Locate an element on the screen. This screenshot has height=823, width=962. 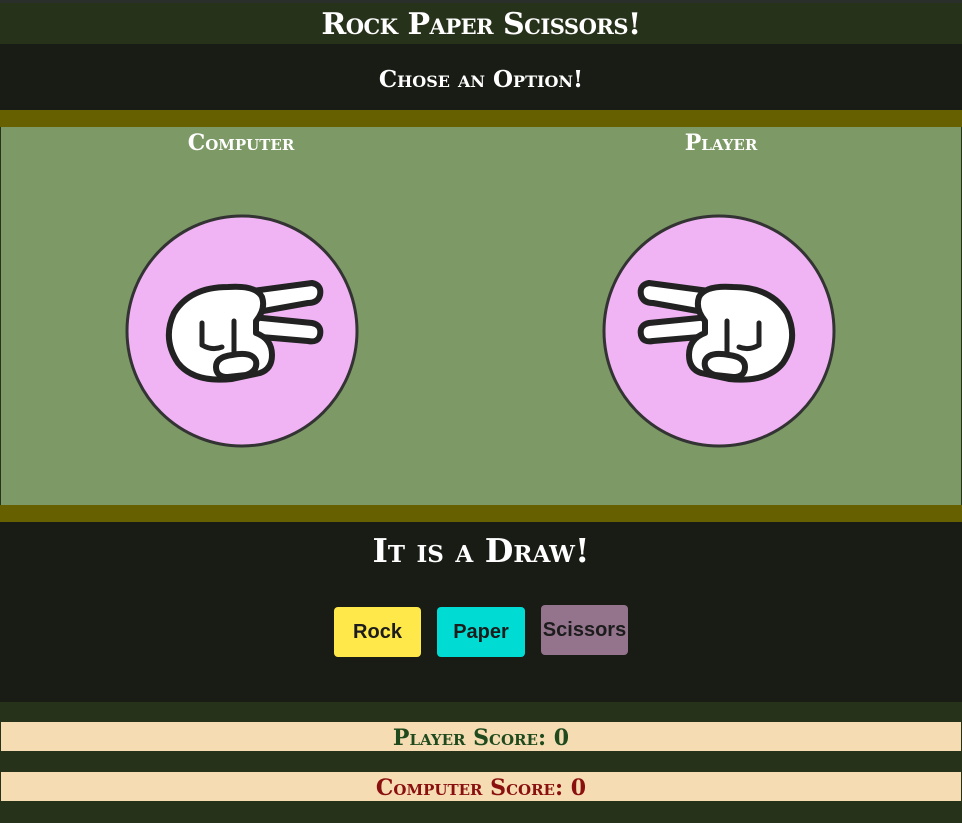
paper-button: Paper is located at coordinates (481, 632).